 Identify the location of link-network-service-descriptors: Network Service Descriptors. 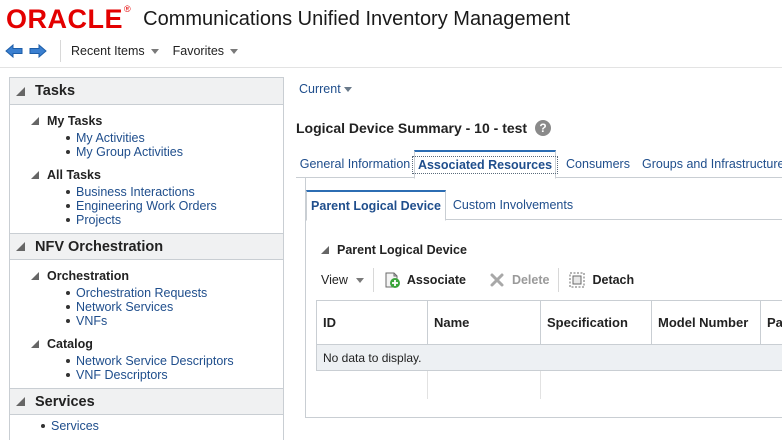
(174, 361).